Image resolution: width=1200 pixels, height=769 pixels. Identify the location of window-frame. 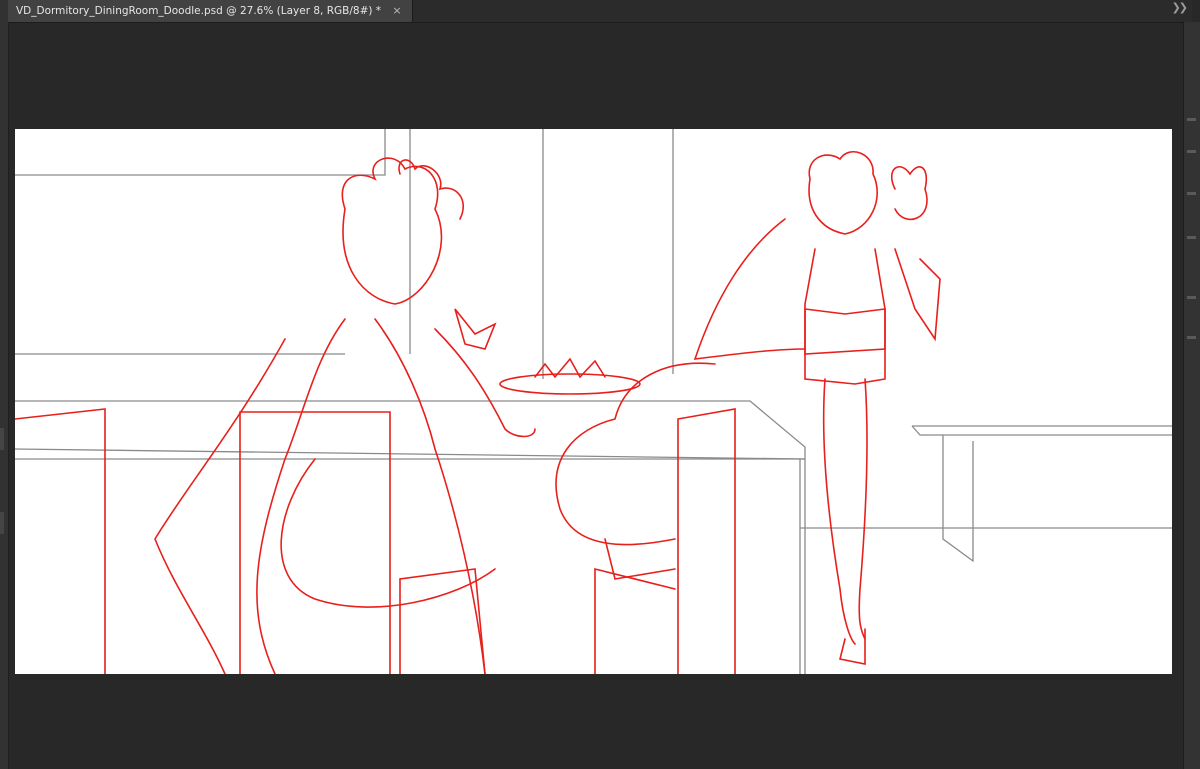
(200, 152).